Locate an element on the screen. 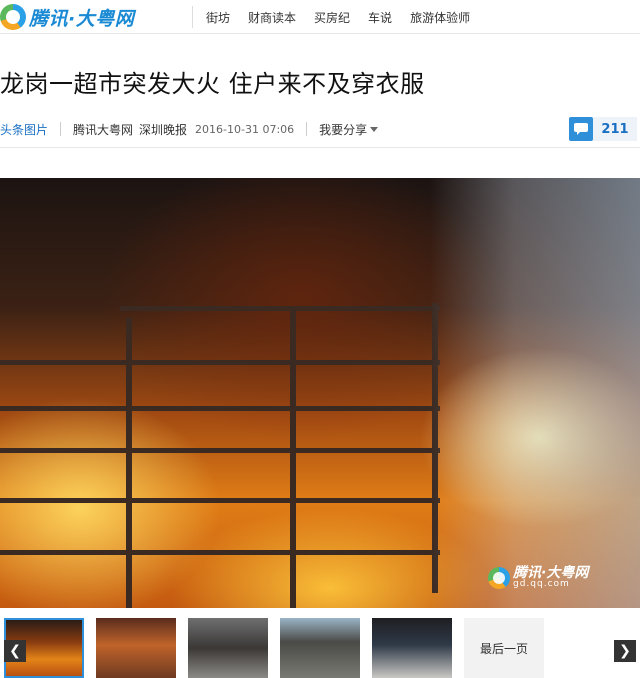 The height and width of the screenshot is (678, 640). channel-nav: 街坊 财商读本 买房纪 车说 旅游体验师 is located at coordinates (347, 17).